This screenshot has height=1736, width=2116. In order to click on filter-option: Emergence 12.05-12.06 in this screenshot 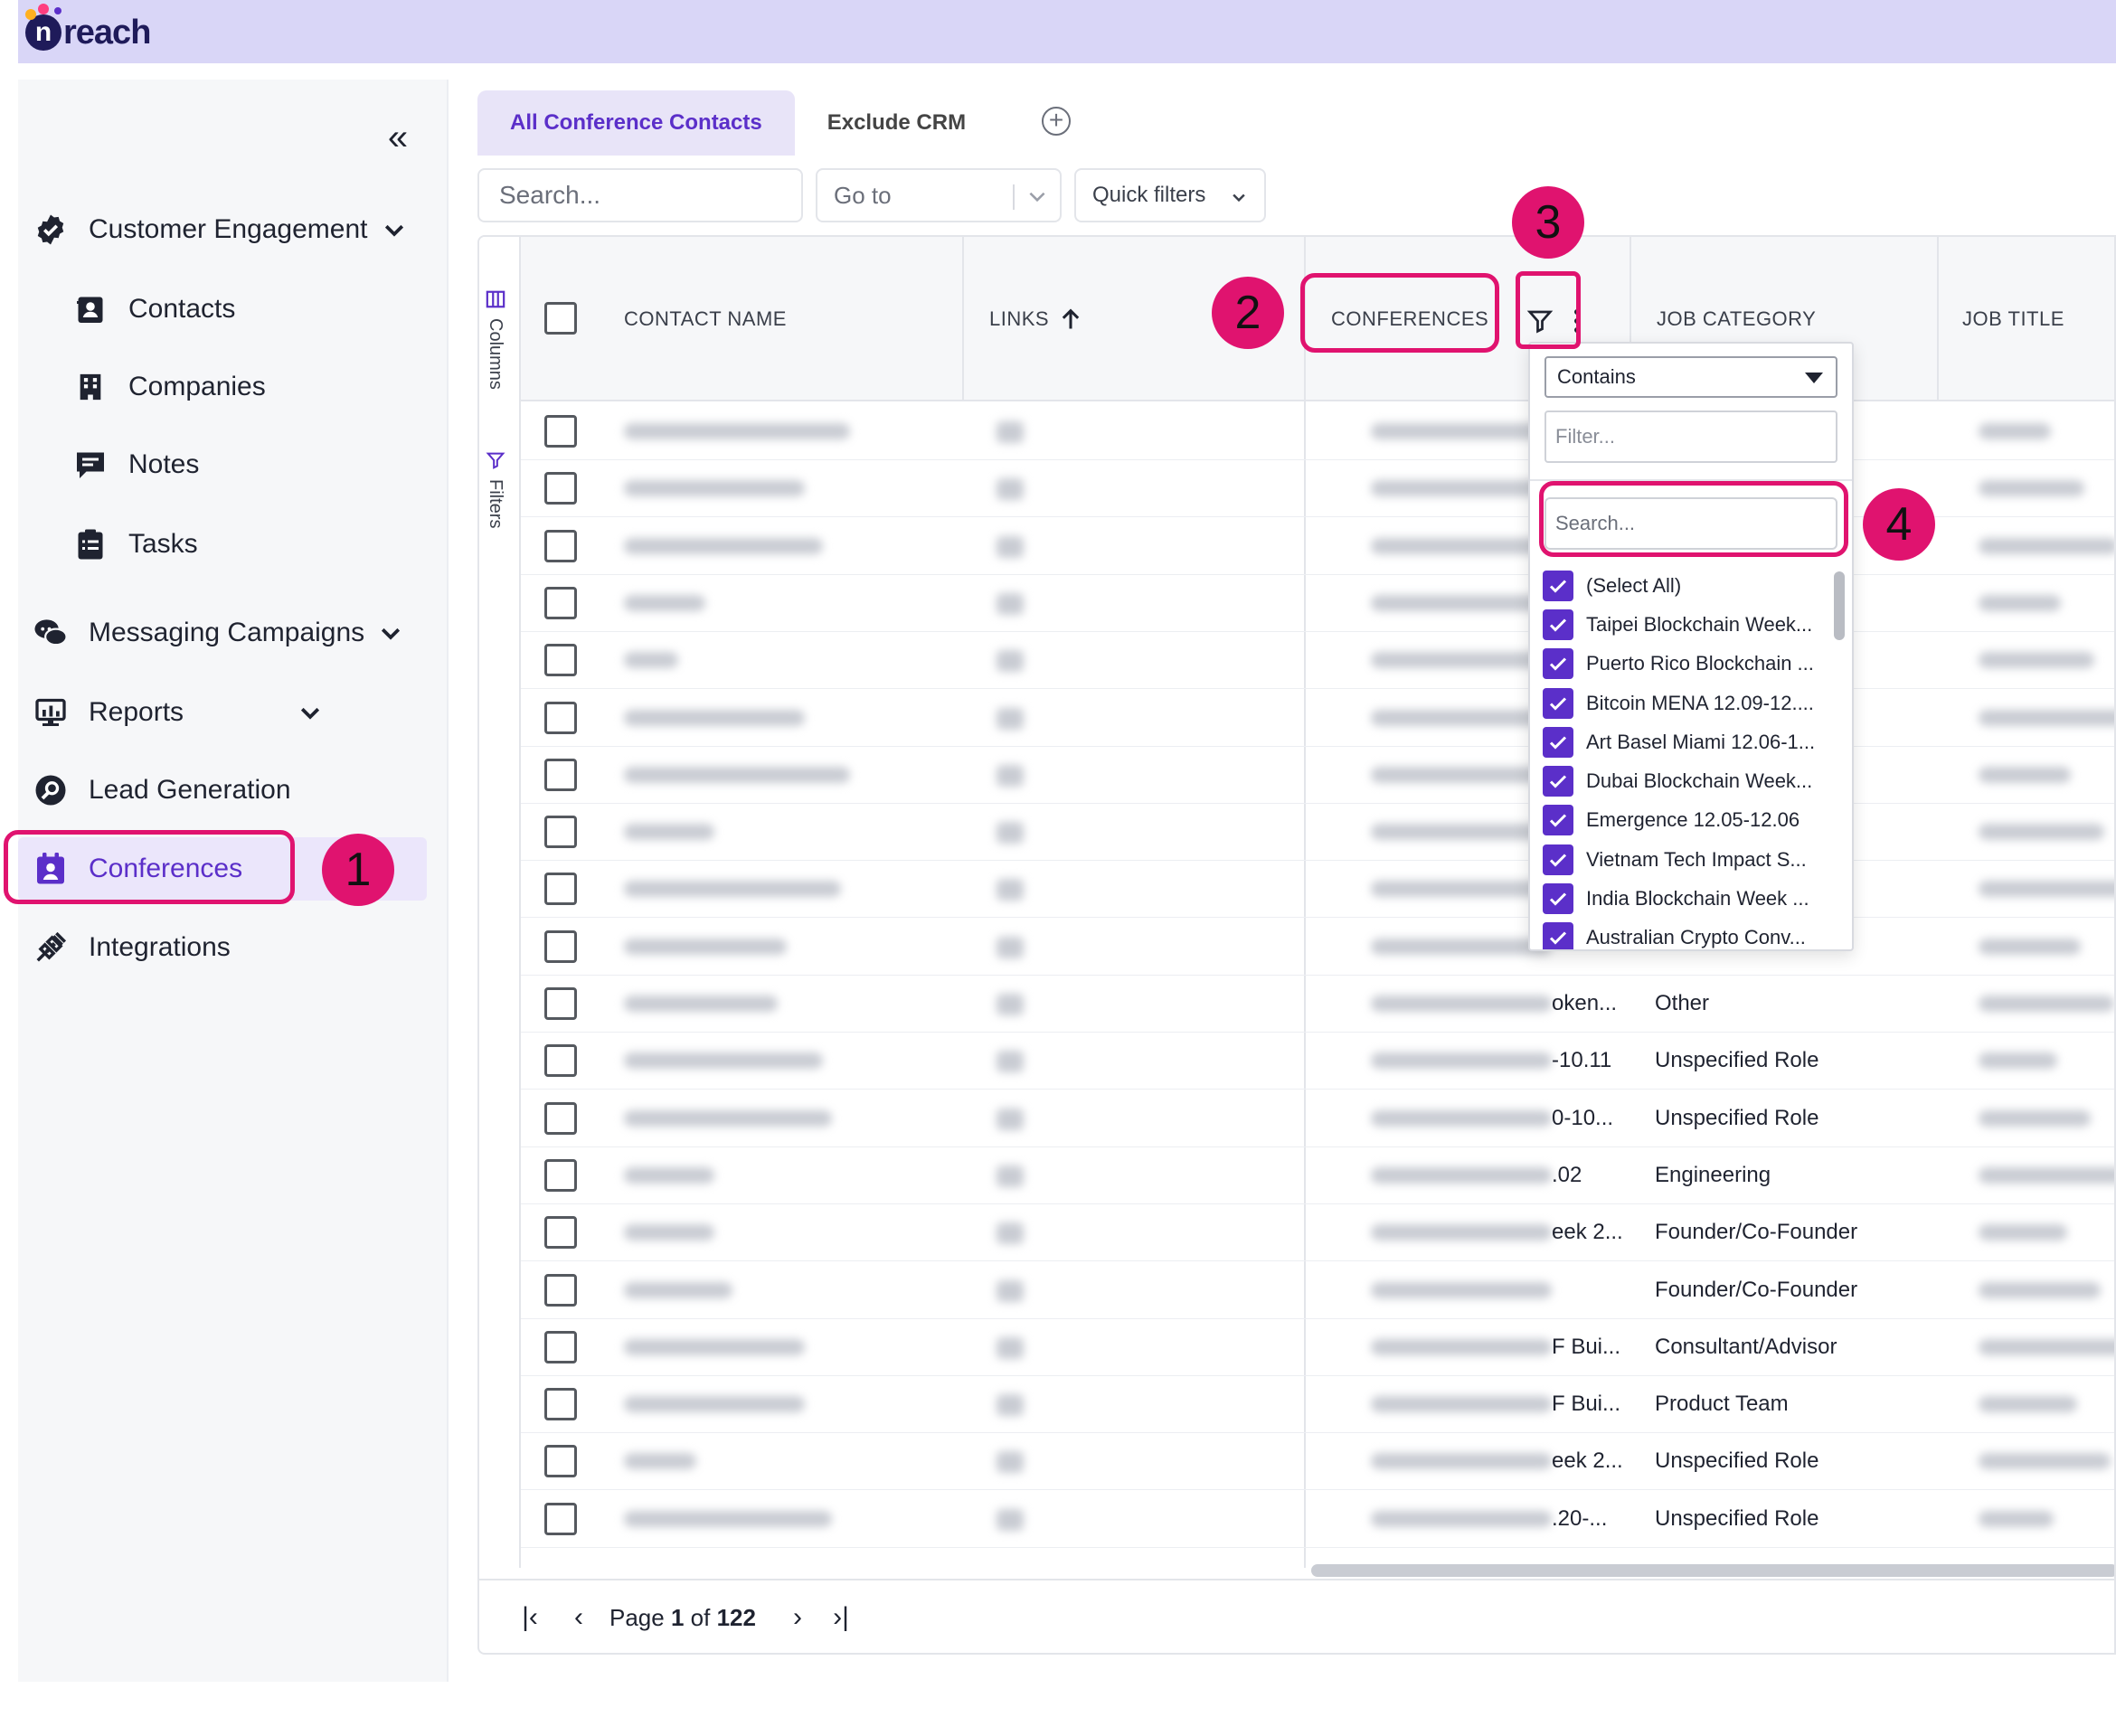, I will do `click(1683, 821)`.